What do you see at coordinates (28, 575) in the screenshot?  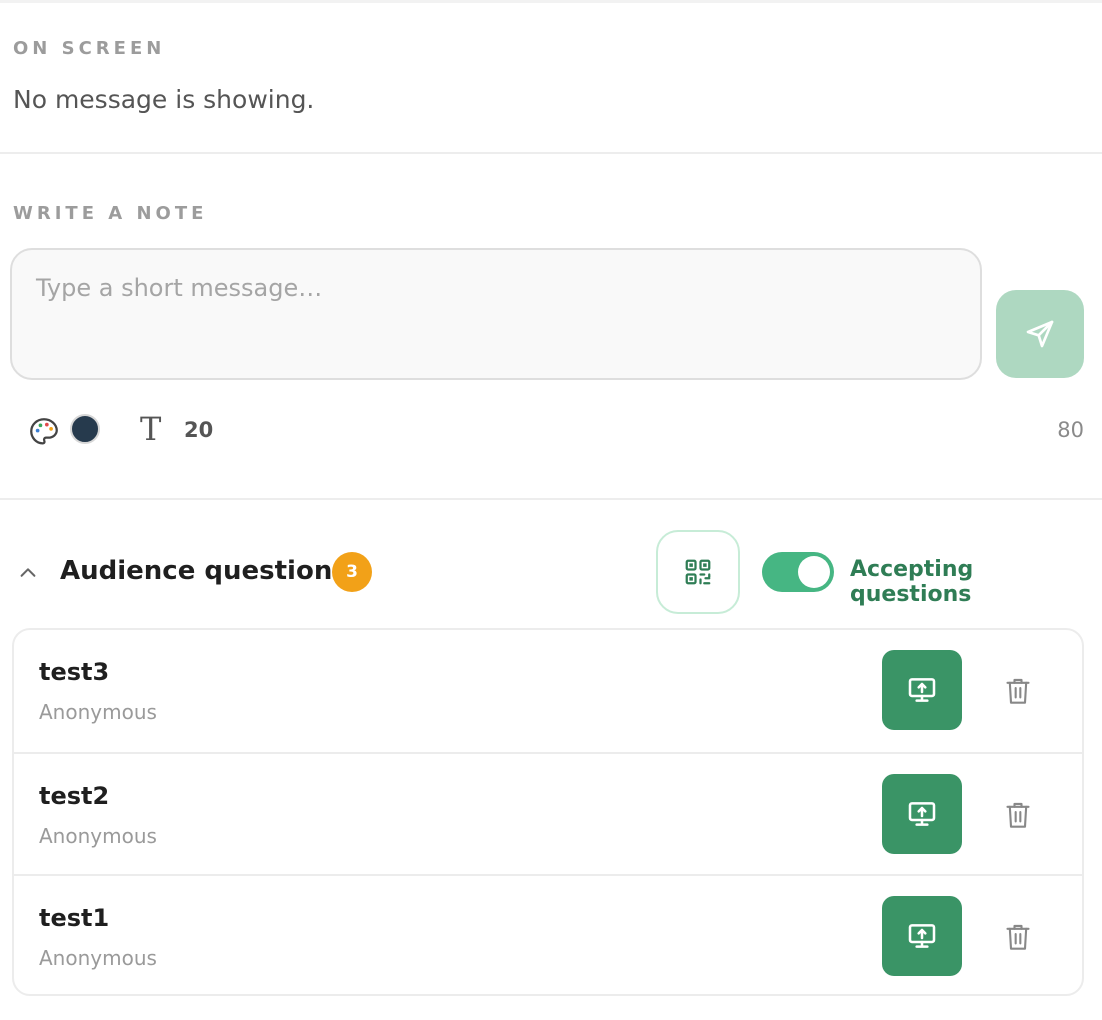 I see `chevron-up-icon` at bounding box center [28, 575].